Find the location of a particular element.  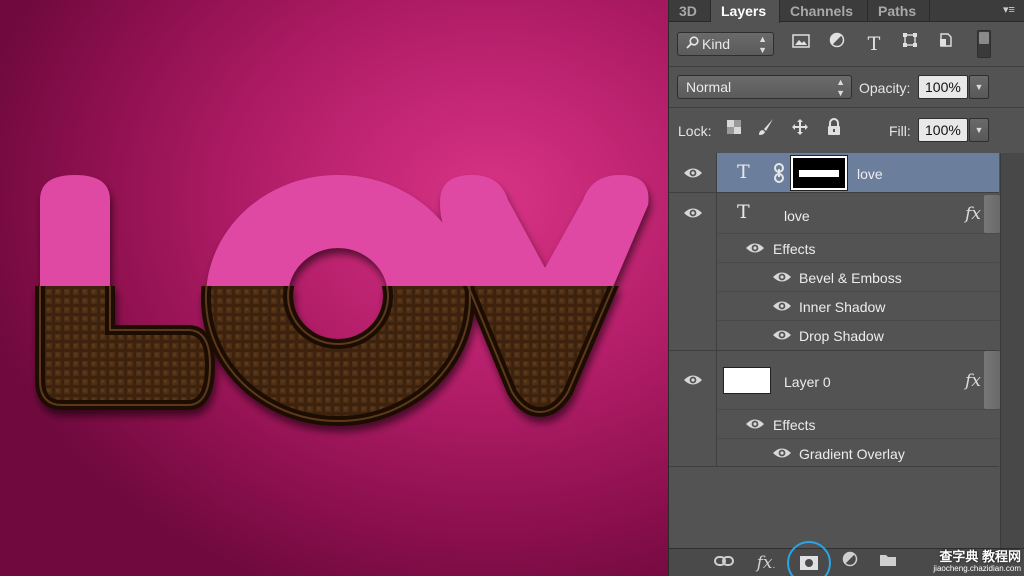

type-filter-icon: T is located at coordinates (874, 44).